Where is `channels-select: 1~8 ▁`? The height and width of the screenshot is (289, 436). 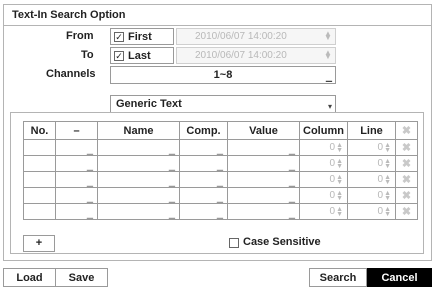
channels-select: 1~8 ▁ is located at coordinates (223, 75).